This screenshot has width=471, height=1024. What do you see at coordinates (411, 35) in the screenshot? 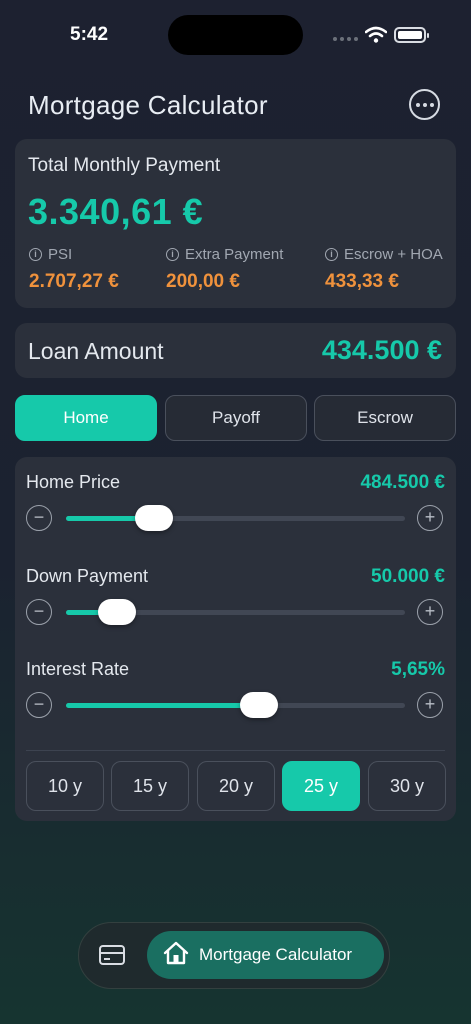
I see `battery-icon` at bounding box center [411, 35].